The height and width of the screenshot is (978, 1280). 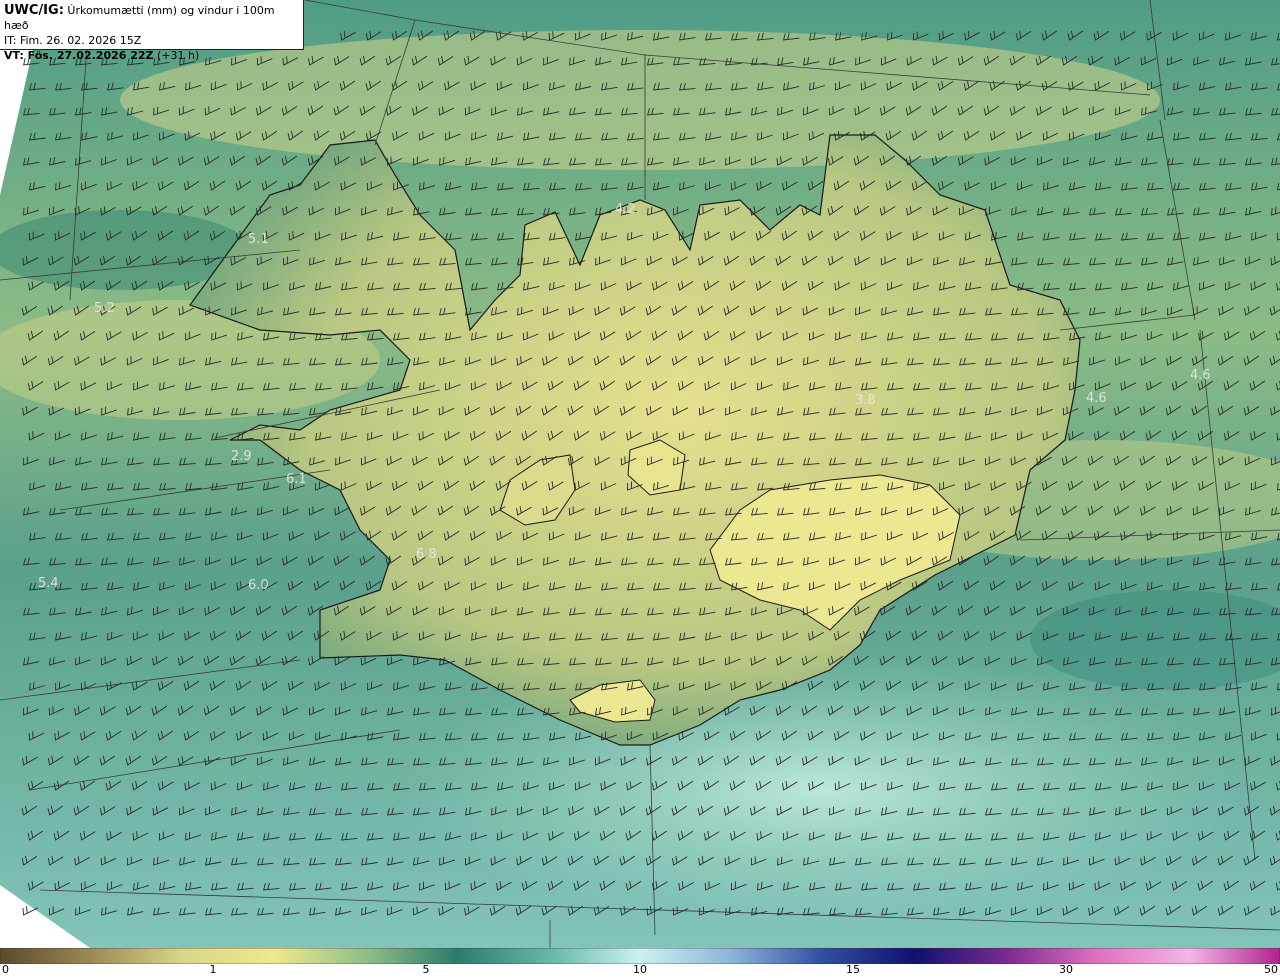 I want to click on lead-time: (+31 h), so click(x=178, y=55).